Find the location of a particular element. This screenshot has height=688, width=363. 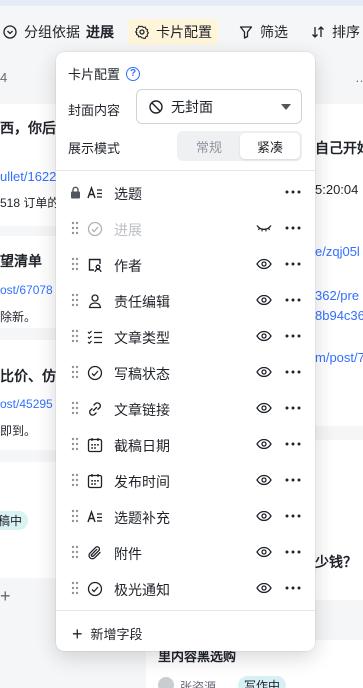

view-toolbar: 分组依据 进展 卡片配置 筛选 排序 is located at coordinates (181, 32).